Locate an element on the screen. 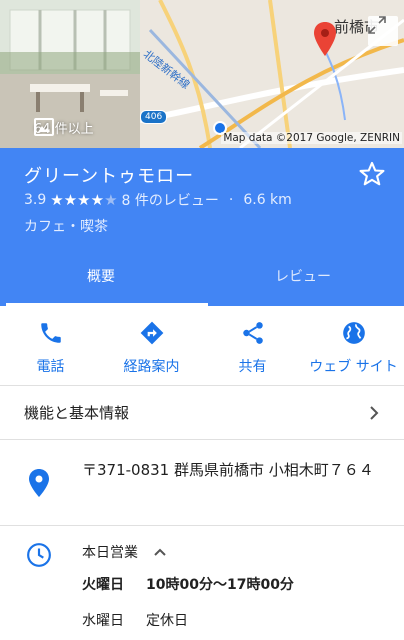  expand-map-button is located at coordinates (383, 31).